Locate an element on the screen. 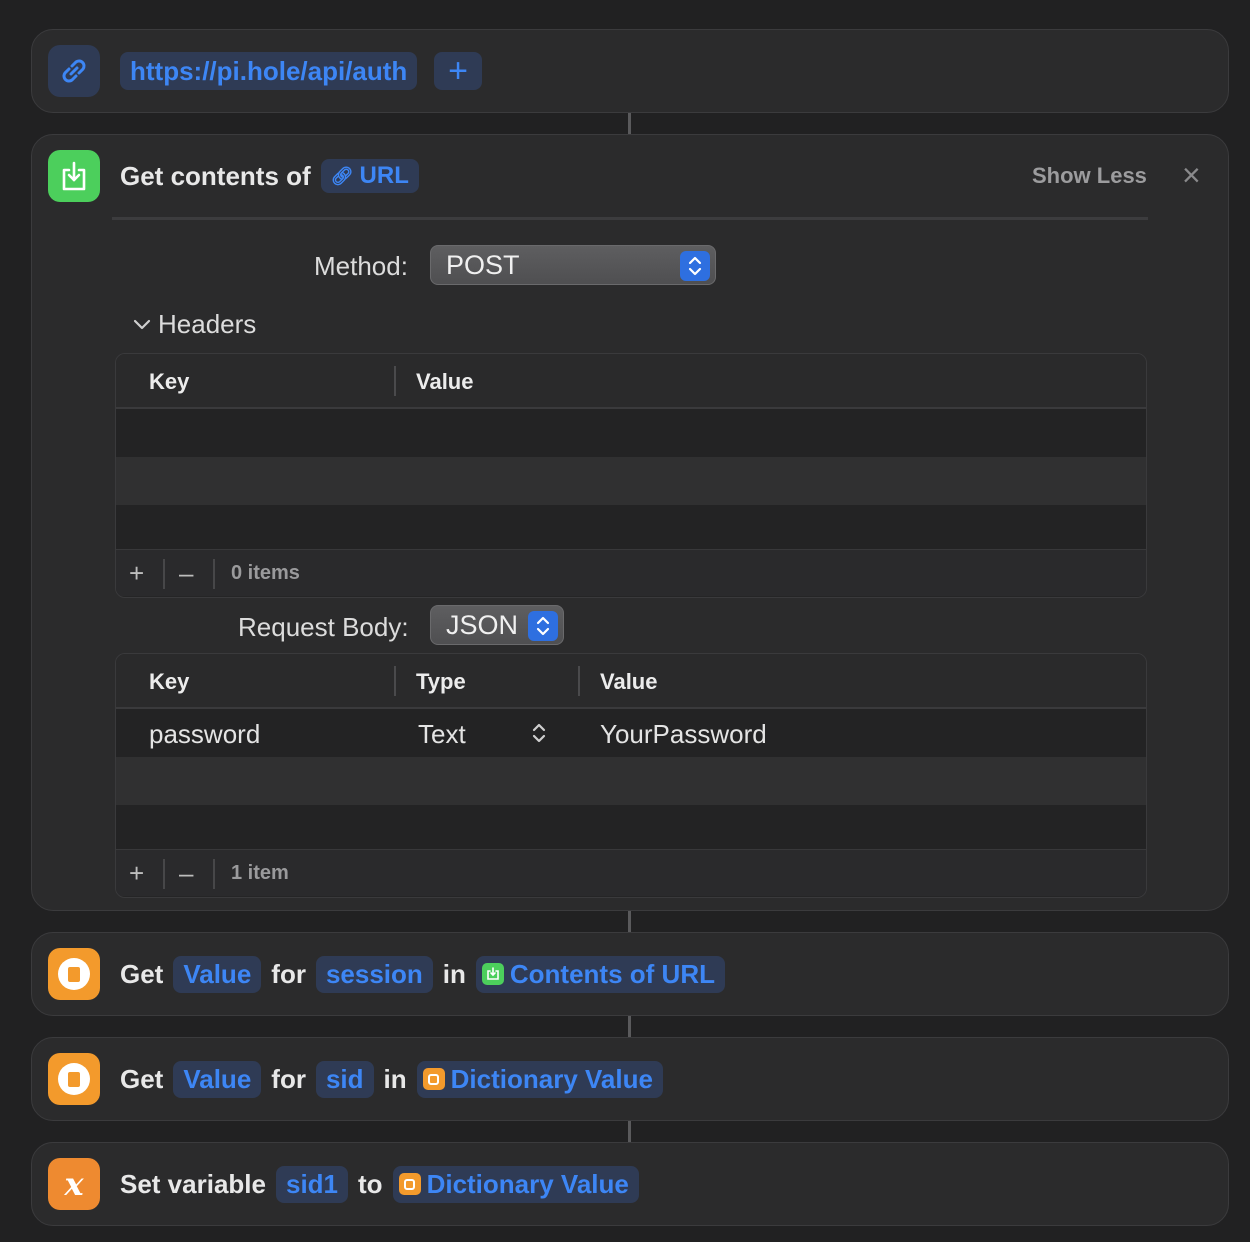  plus-icon: + is located at coordinates (458, 70).